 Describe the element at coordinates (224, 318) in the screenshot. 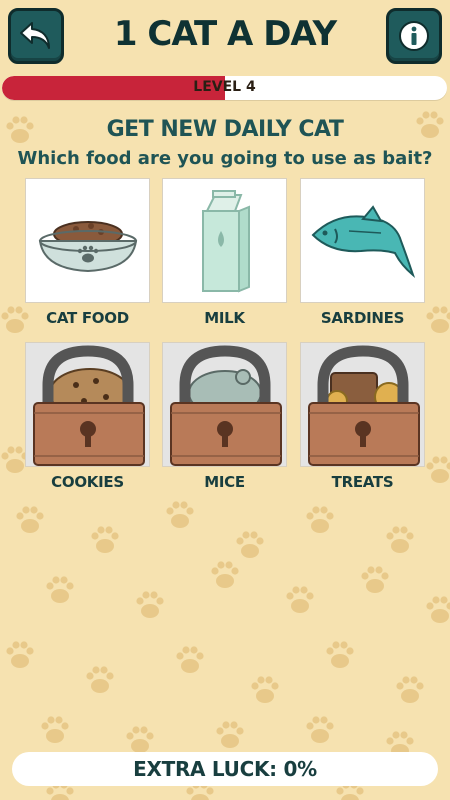

I see `food-label: MILK` at that location.